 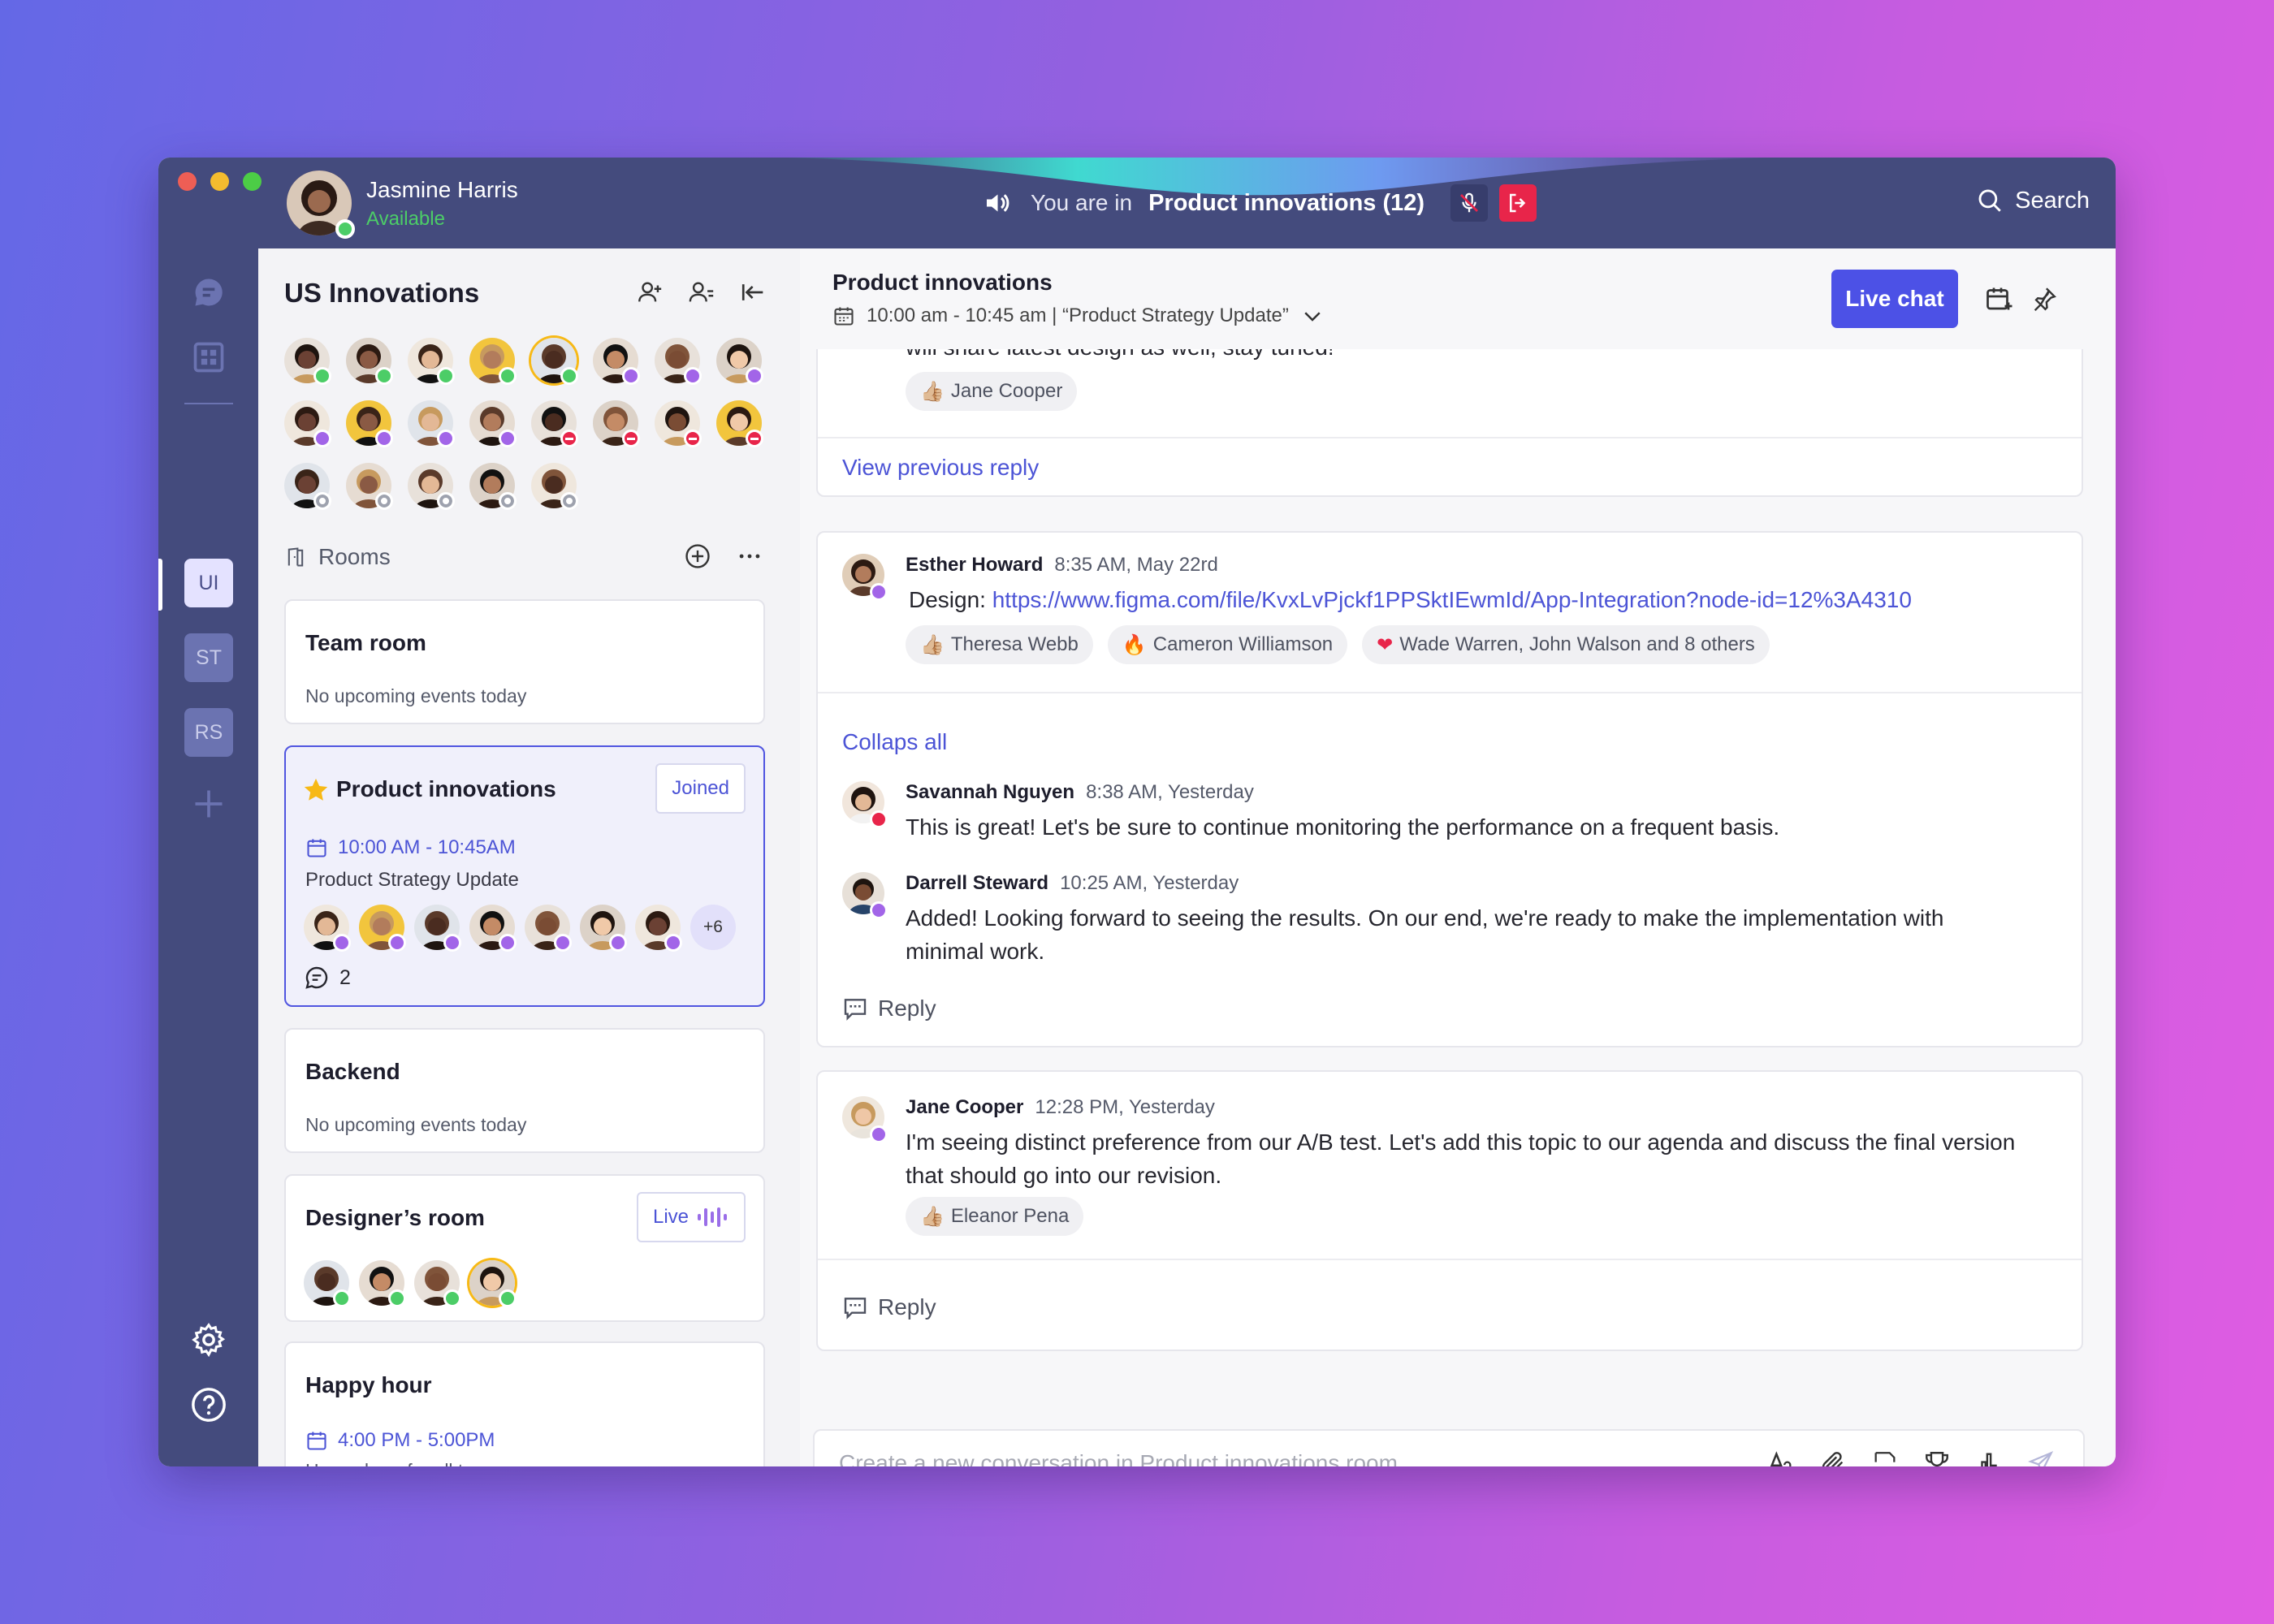 I want to click on reaction-chip: 👍🏼 Theresa Webb, so click(x=1000, y=644).